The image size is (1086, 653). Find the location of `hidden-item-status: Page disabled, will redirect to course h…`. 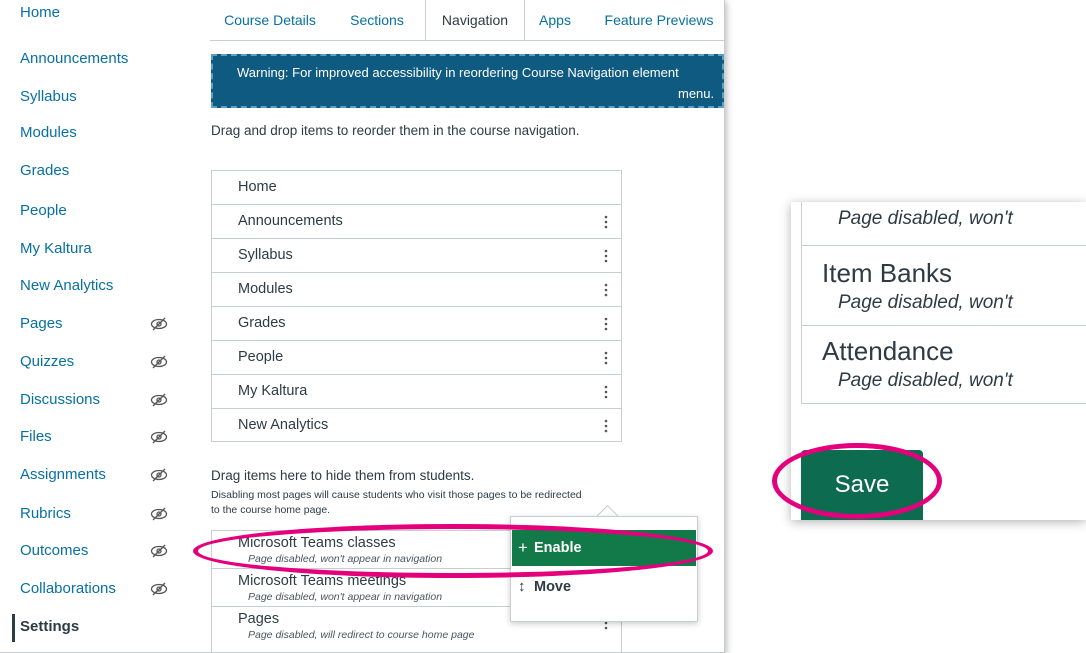

hidden-item-status: Page disabled, will redirect to course h… is located at coordinates (361, 635).